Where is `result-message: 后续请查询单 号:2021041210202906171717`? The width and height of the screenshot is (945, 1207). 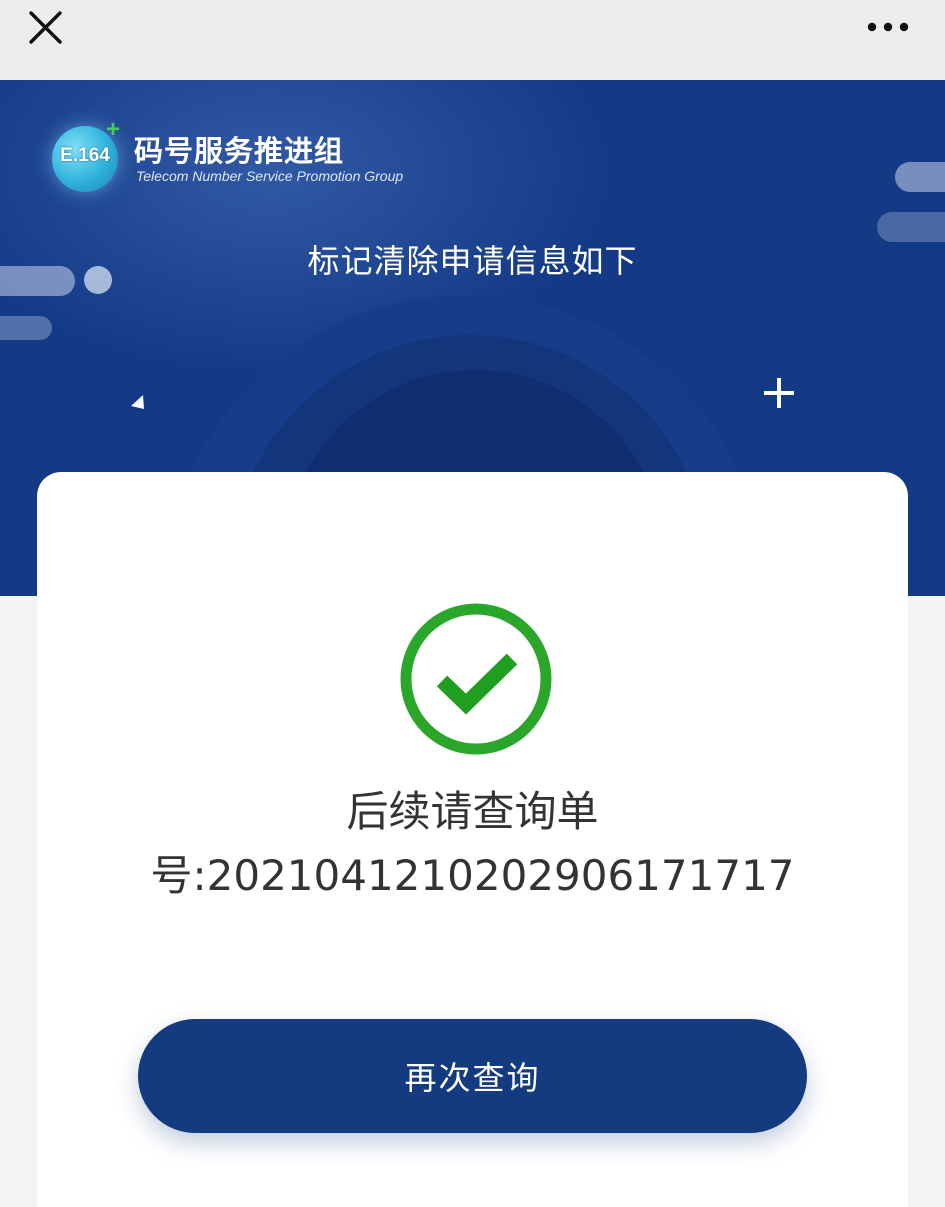 result-message: 后续请查询单 号:2021041210202906171717 is located at coordinates (472, 844).